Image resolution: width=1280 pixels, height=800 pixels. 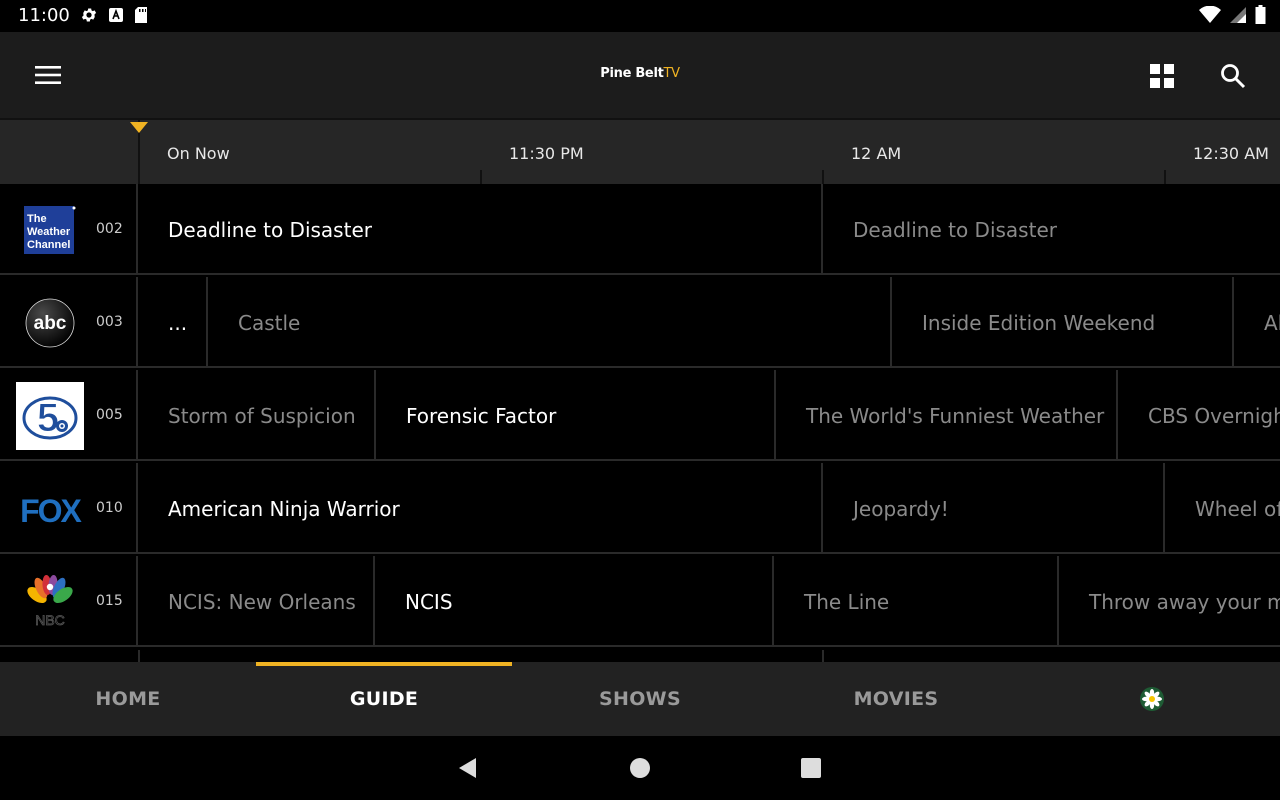 I want to click on program-cell: NCIS: New Orleans, so click(x=256, y=601).